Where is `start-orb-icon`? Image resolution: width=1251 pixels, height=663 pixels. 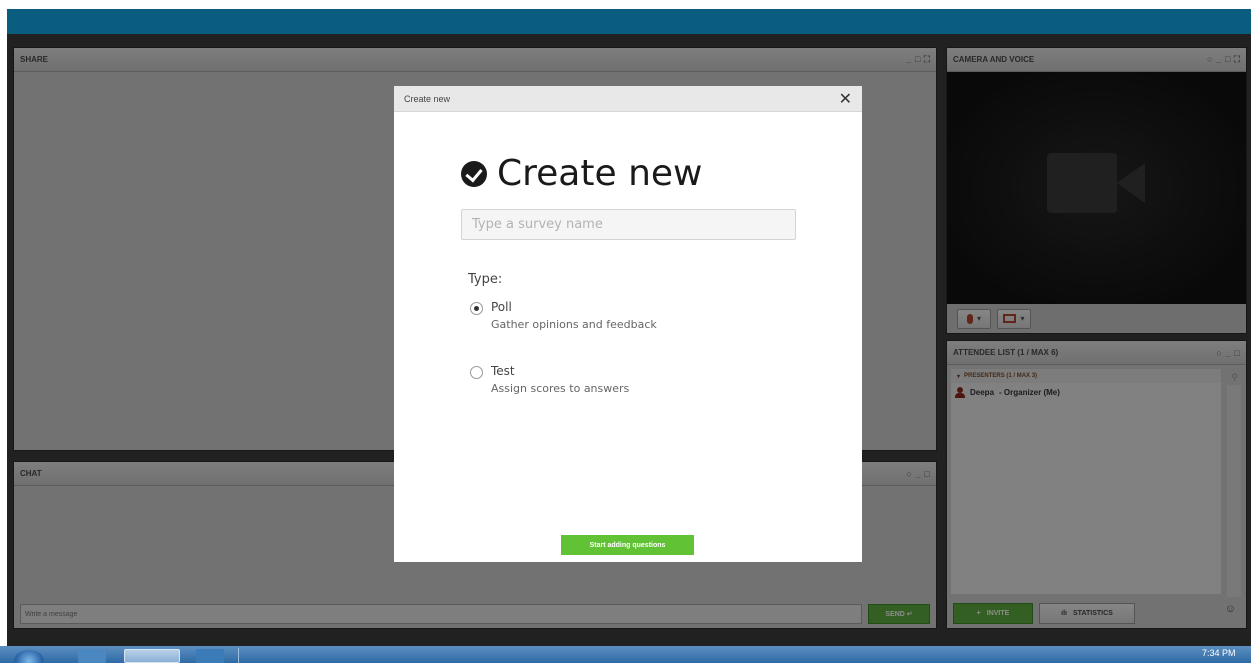
start-orb-icon is located at coordinates (29, 656).